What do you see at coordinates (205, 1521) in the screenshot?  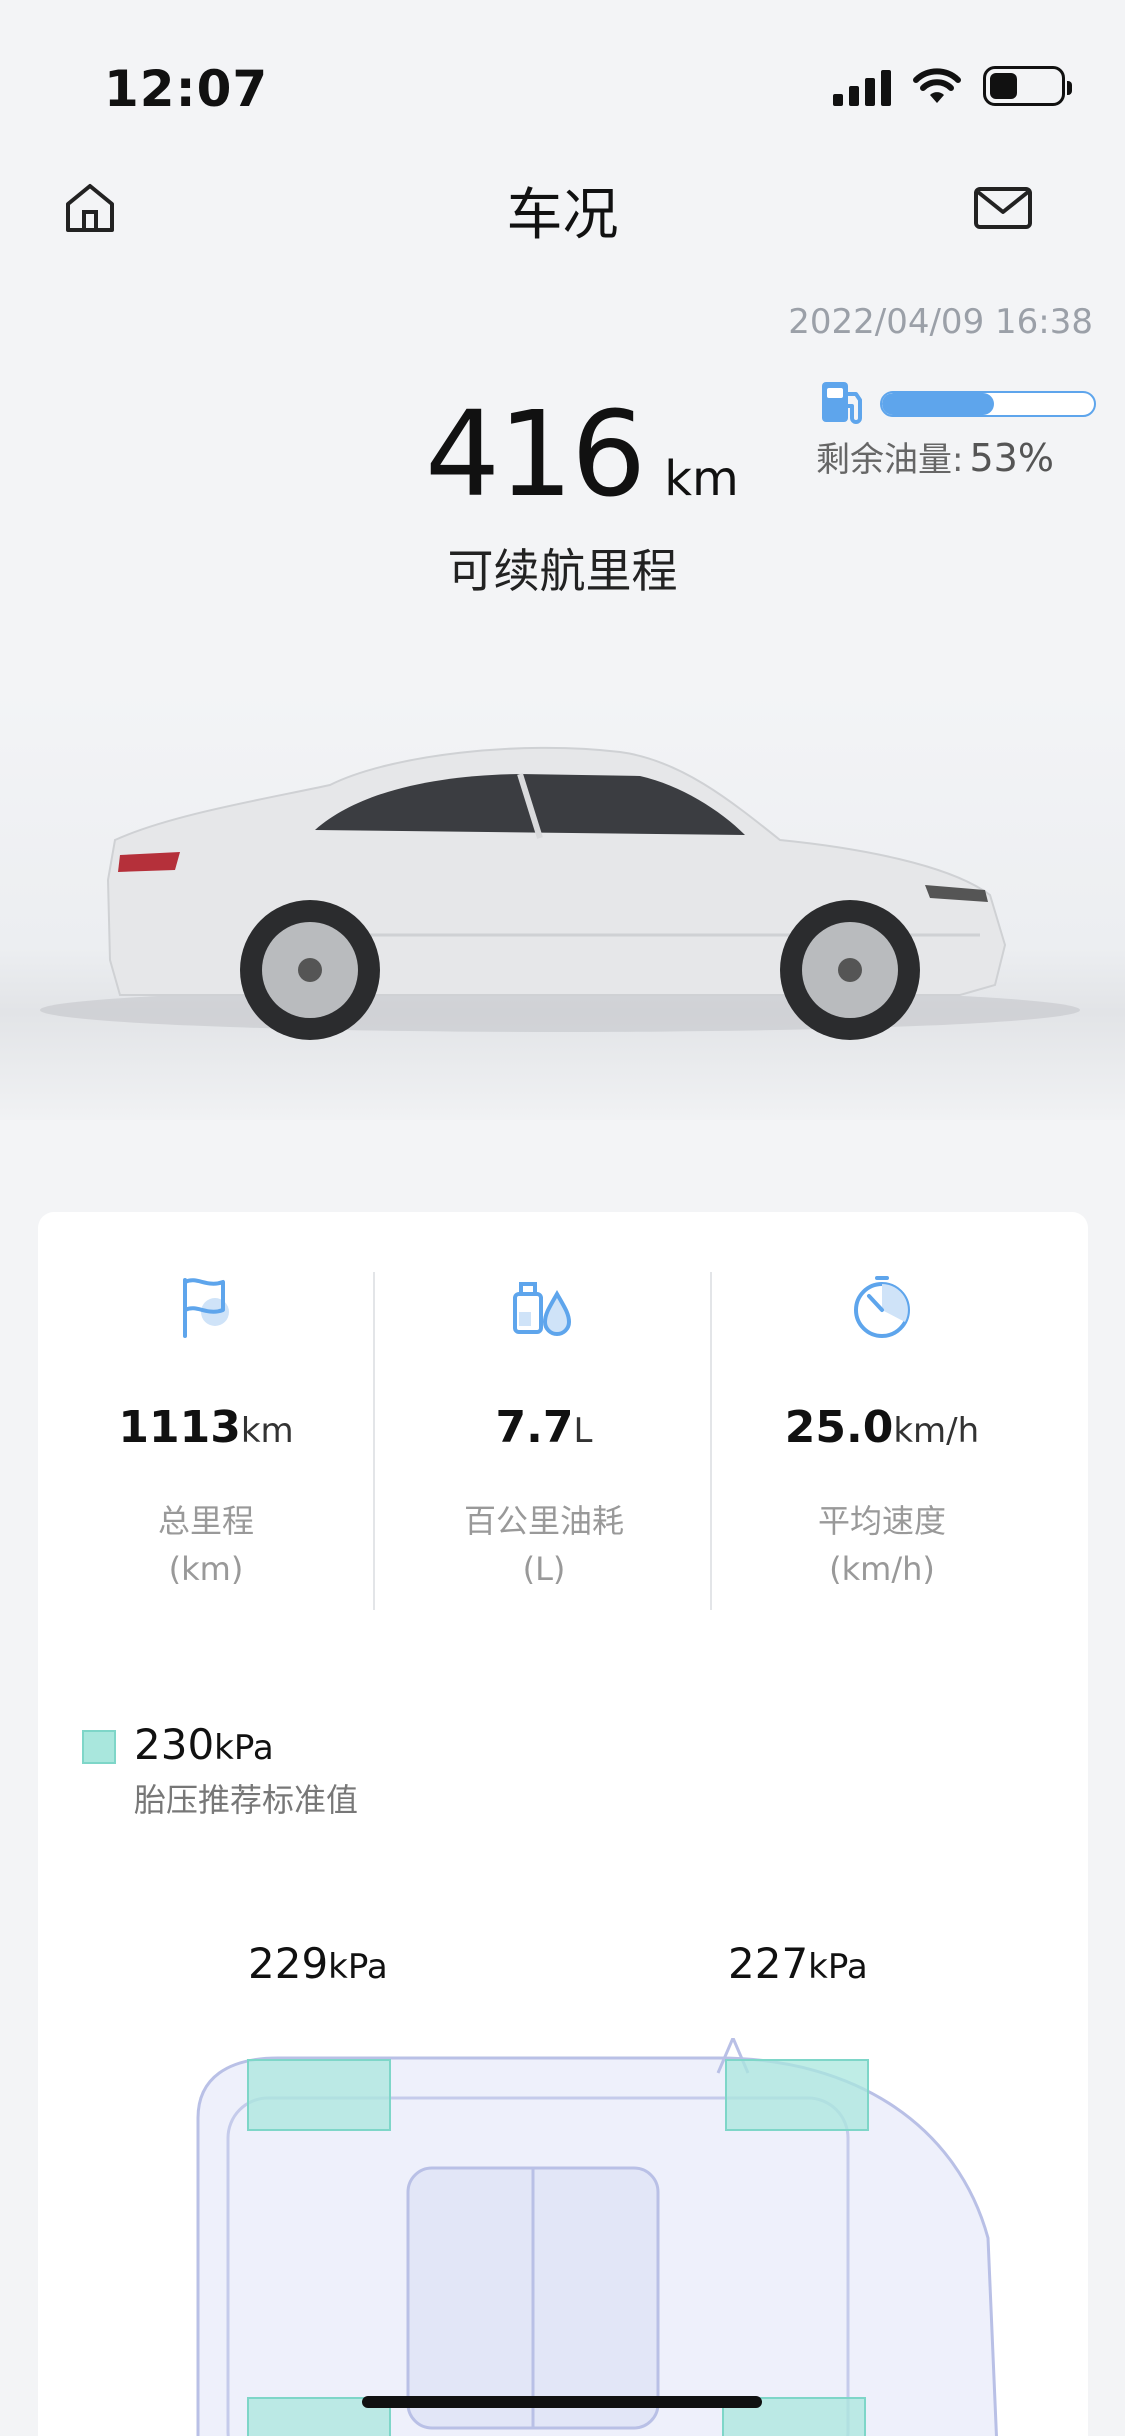 I see `total-mileage-label: 总里程` at bounding box center [205, 1521].